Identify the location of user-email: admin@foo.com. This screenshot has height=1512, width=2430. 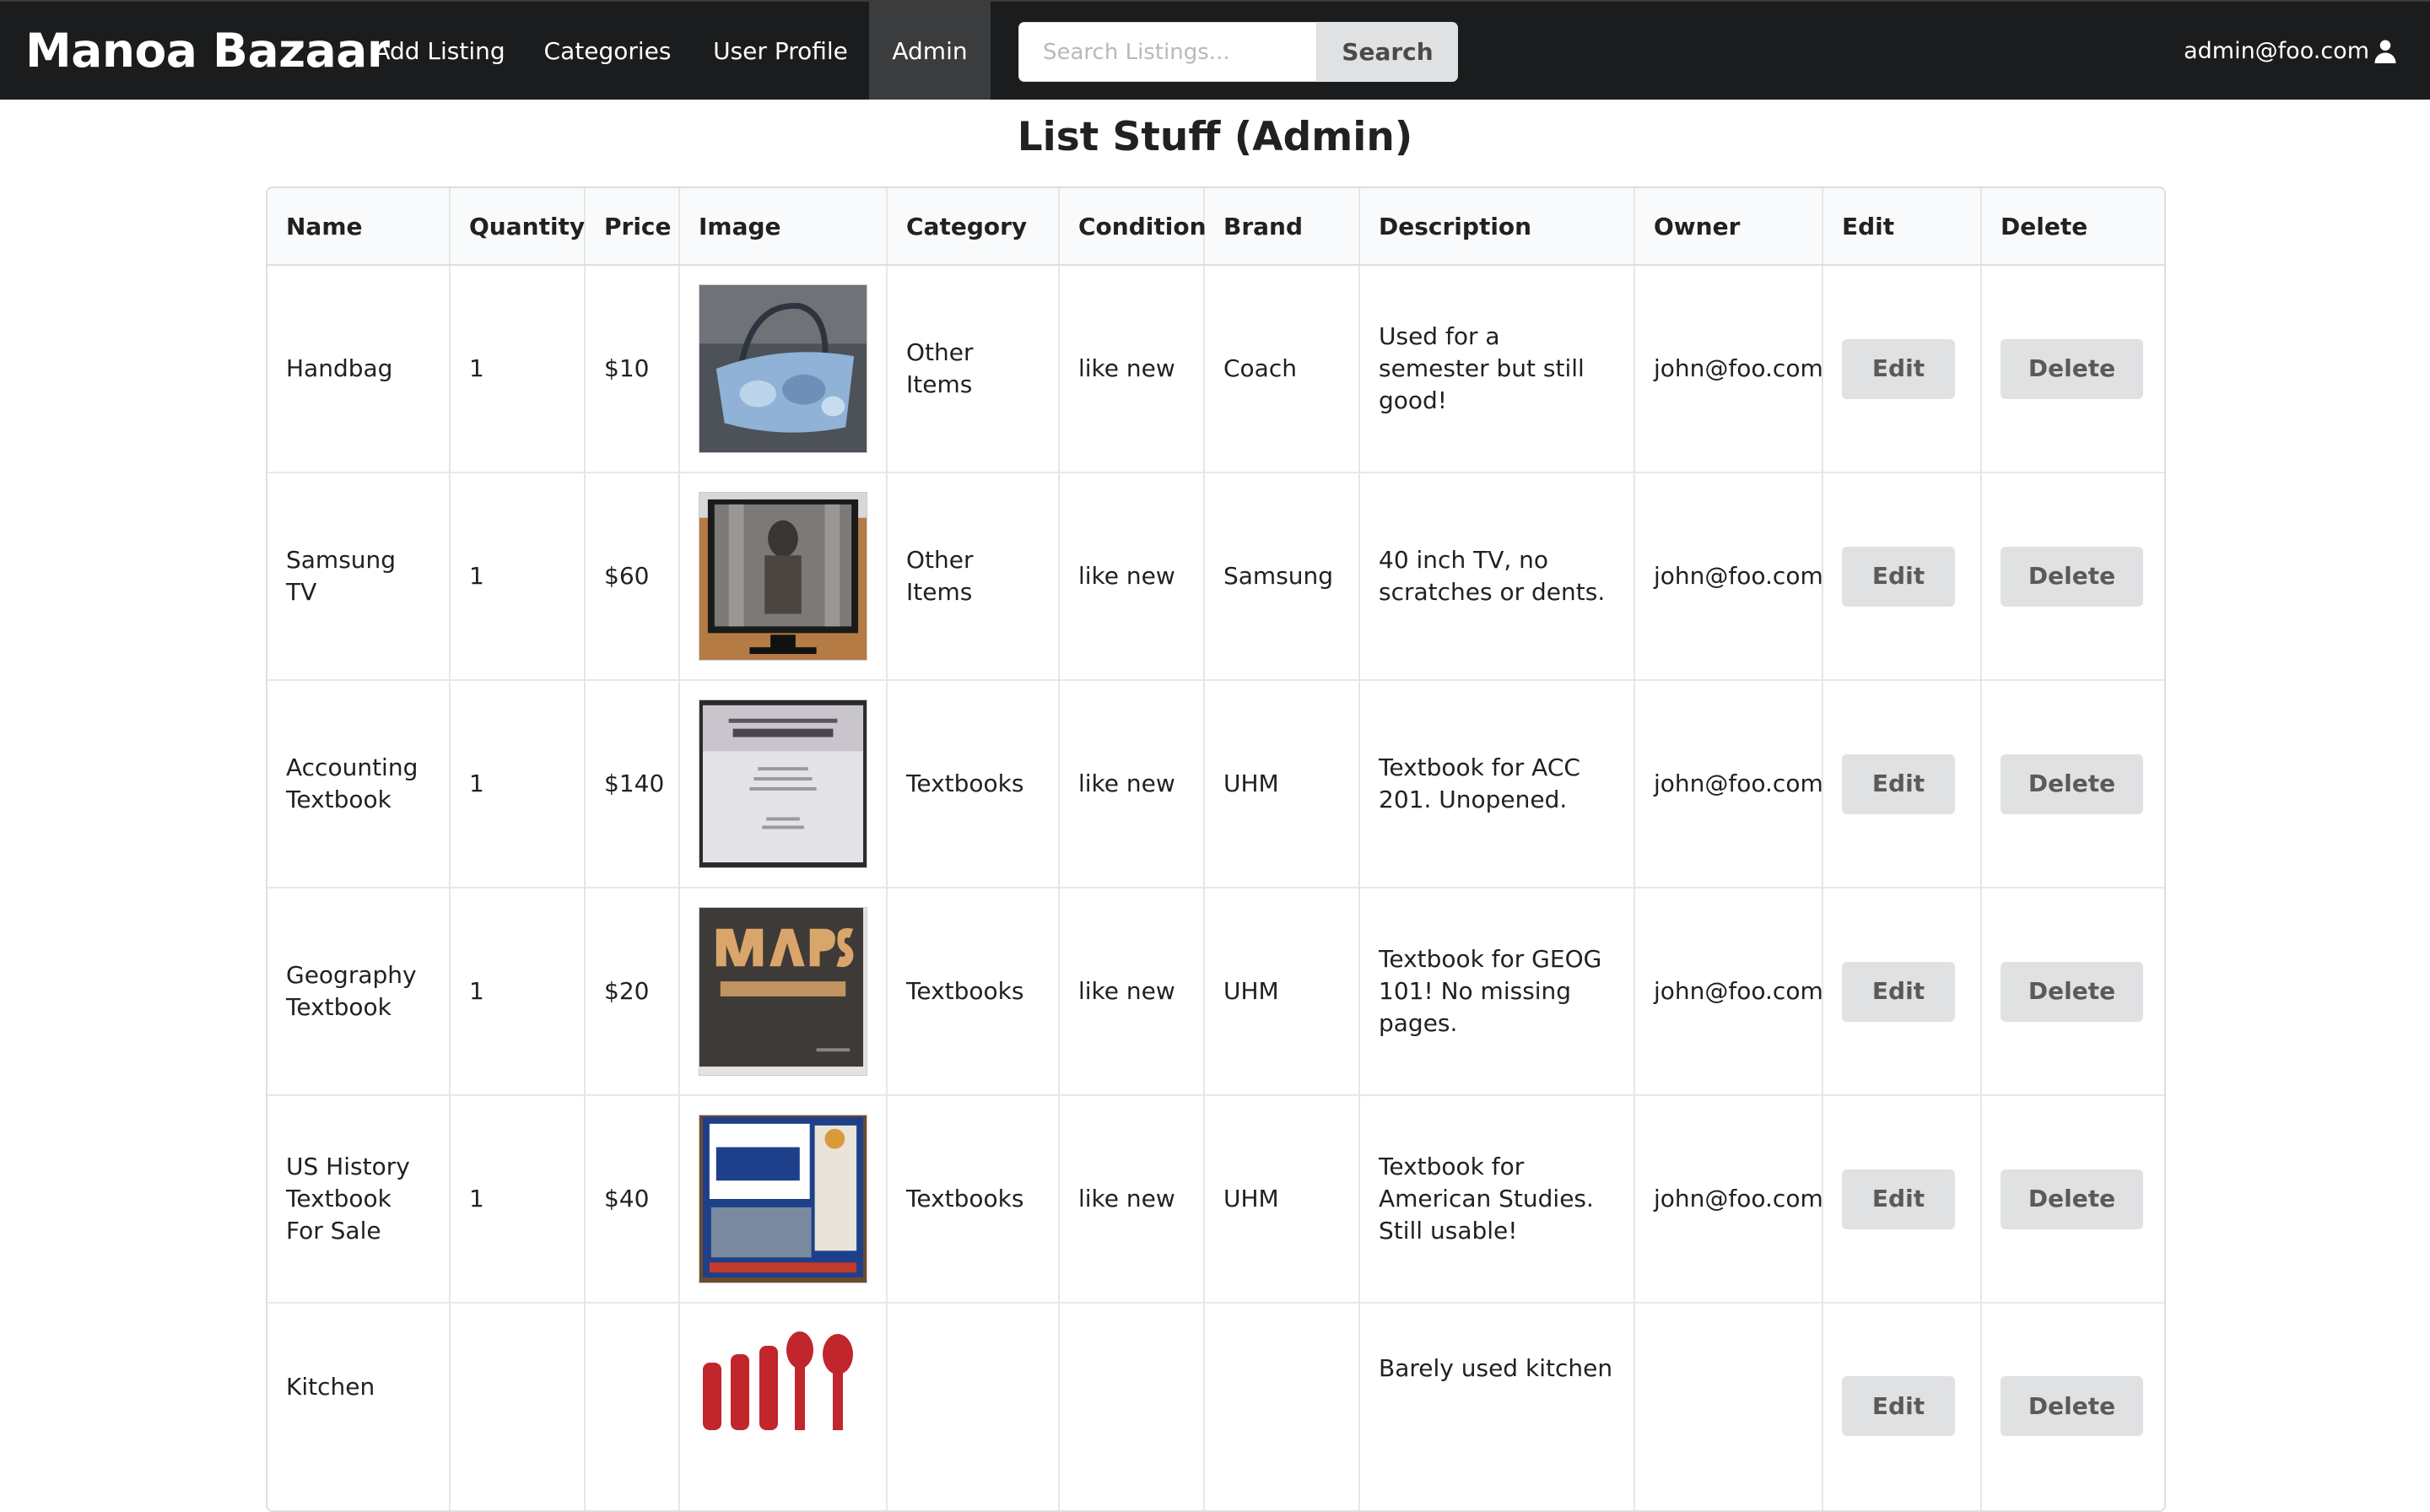
(2276, 50).